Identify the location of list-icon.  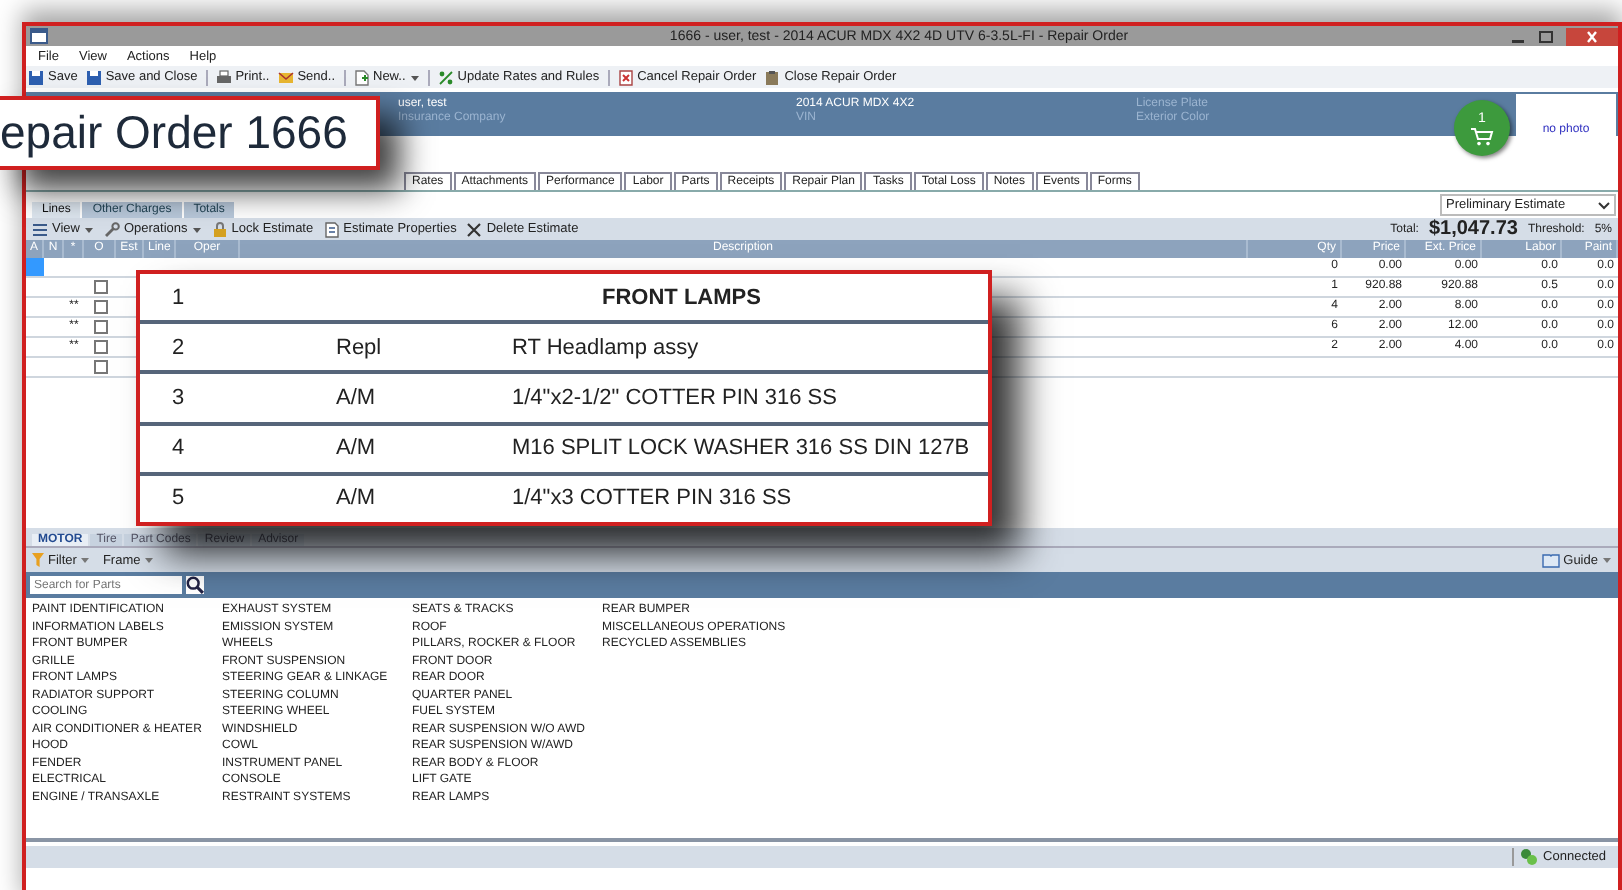
(40, 229).